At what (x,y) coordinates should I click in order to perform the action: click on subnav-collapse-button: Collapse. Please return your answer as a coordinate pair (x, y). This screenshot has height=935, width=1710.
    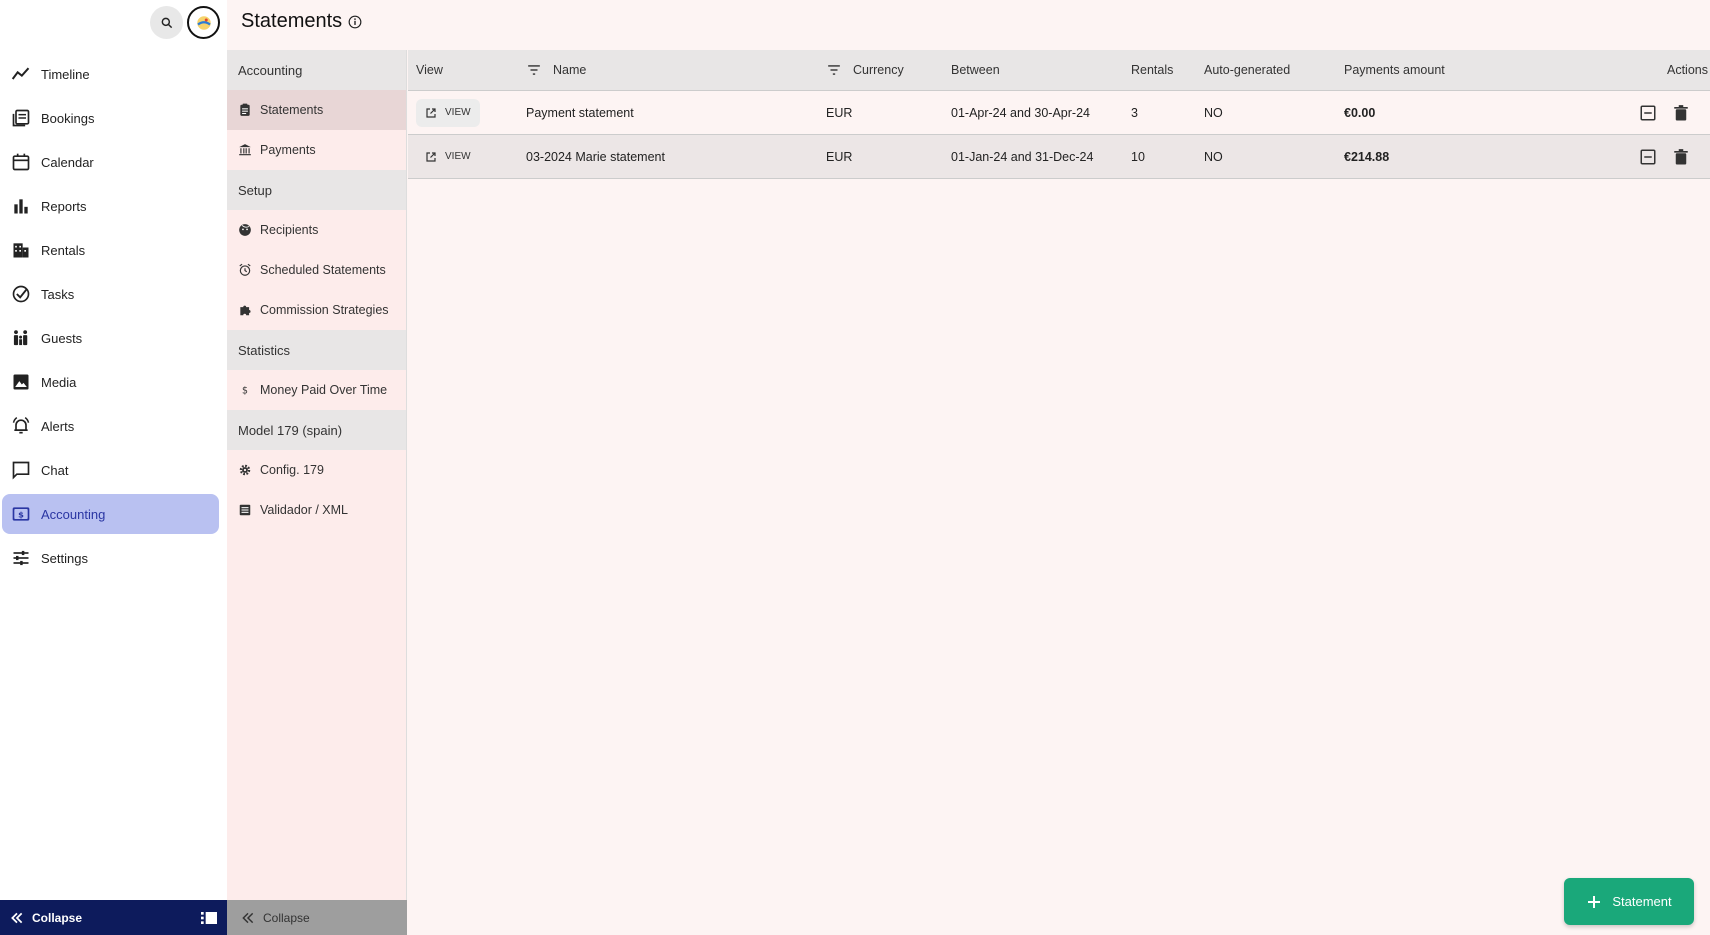
    Looking at the image, I should click on (317, 917).